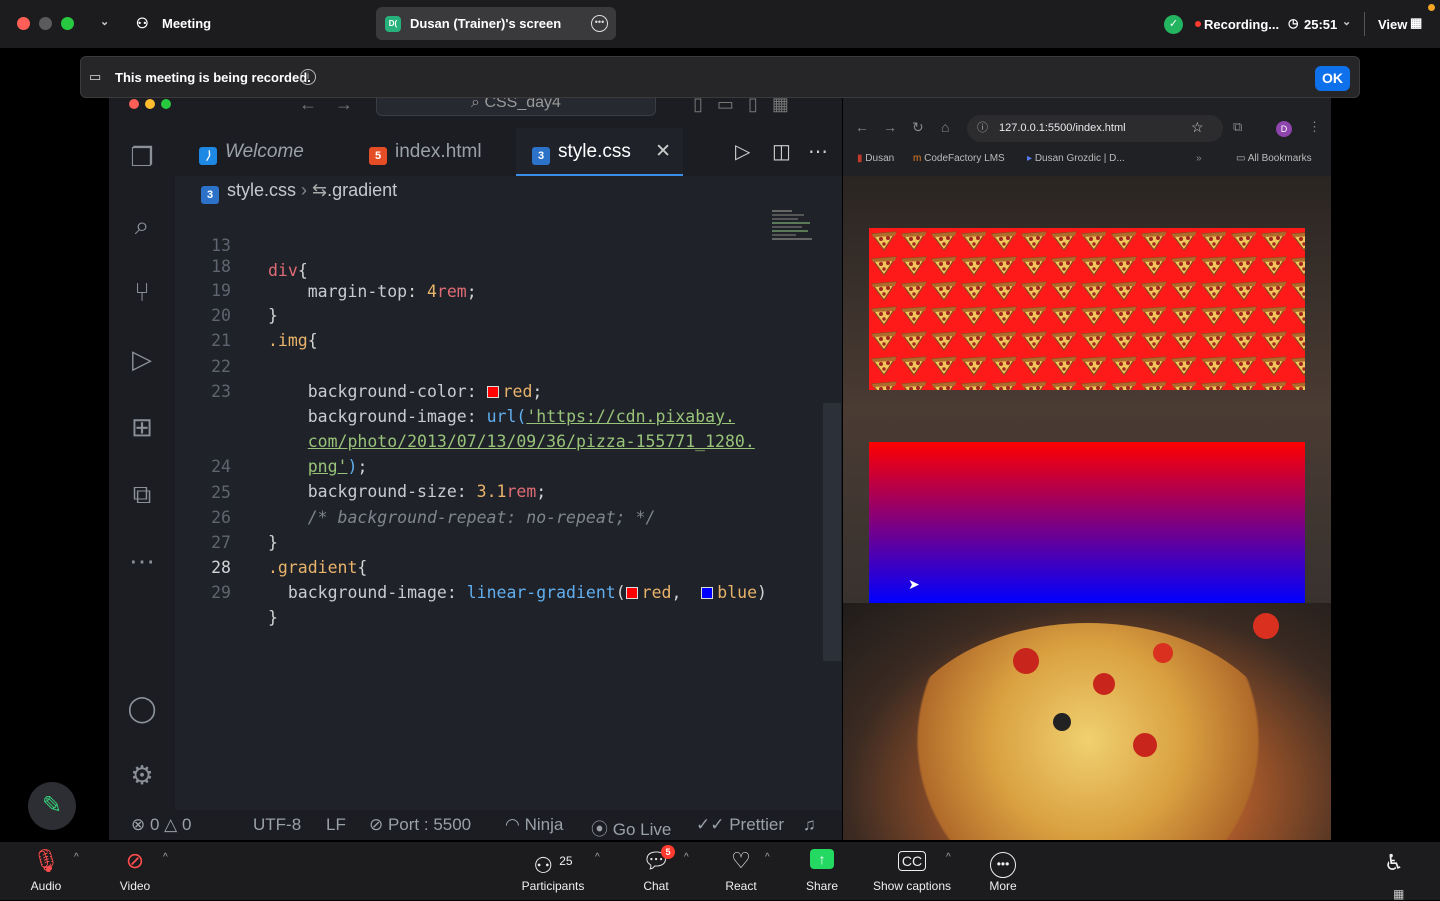  Describe the element at coordinates (918, 127) in the screenshot. I see `reload-icon: ↻` at that location.